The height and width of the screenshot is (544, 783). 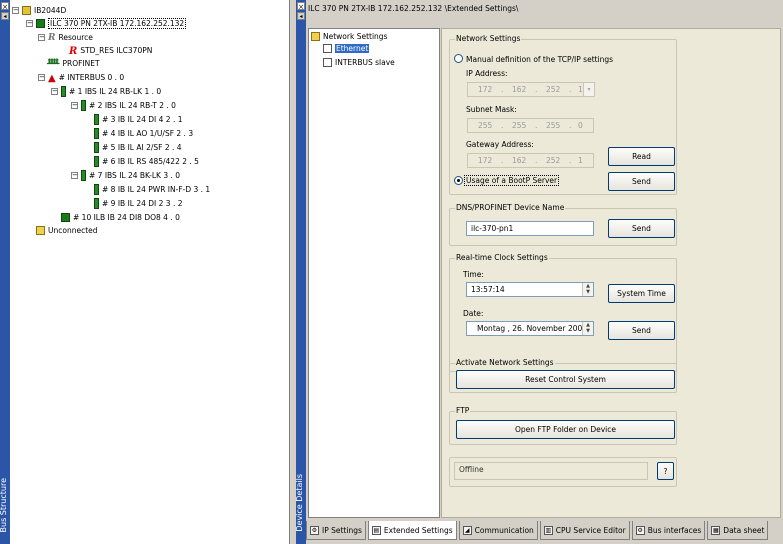 What do you see at coordinates (138, 147) in the screenshot?
I see `tree-node-device-5: # 5 IB IL AI 2/SF 2 . 4` at bounding box center [138, 147].